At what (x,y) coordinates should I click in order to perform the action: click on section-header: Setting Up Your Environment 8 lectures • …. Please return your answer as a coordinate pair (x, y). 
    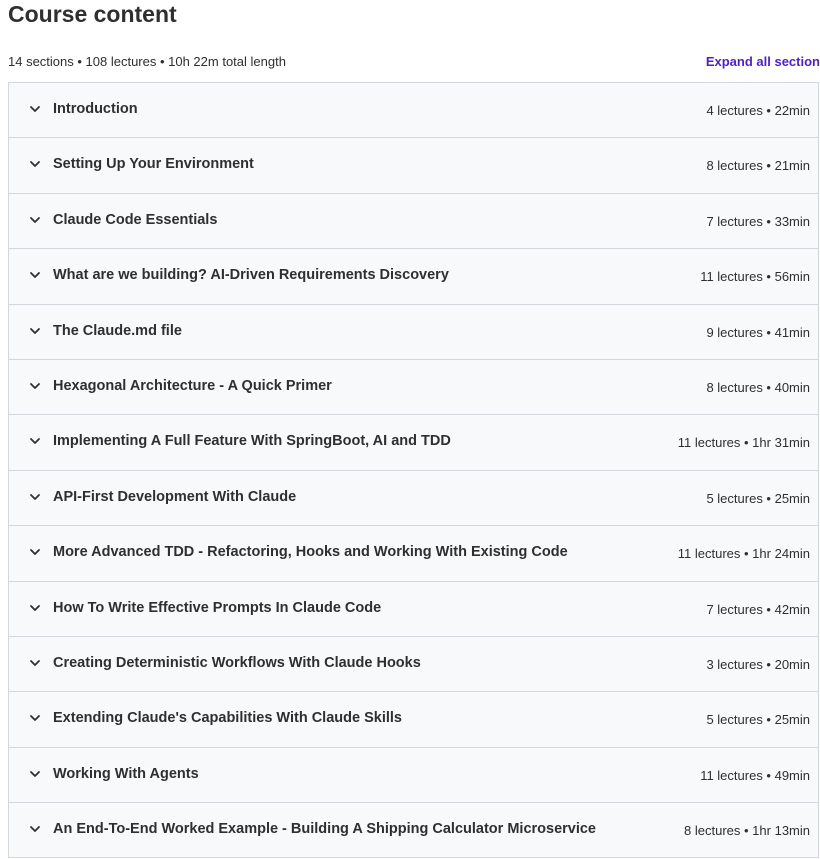
    Looking at the image, I should click on (413, 166).